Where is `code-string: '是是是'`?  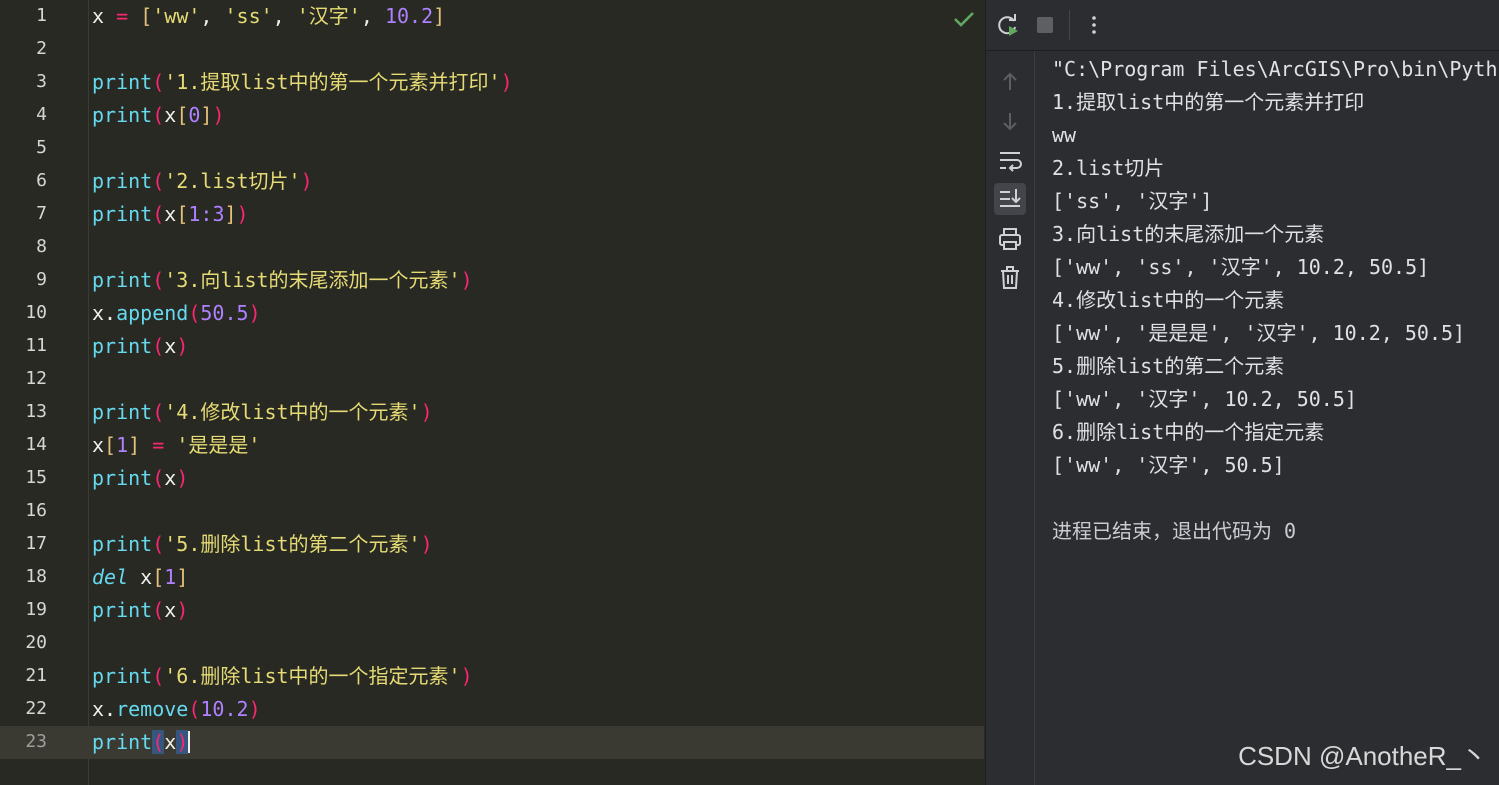 code-string: '是是是' is located at coordinates (218, 445).